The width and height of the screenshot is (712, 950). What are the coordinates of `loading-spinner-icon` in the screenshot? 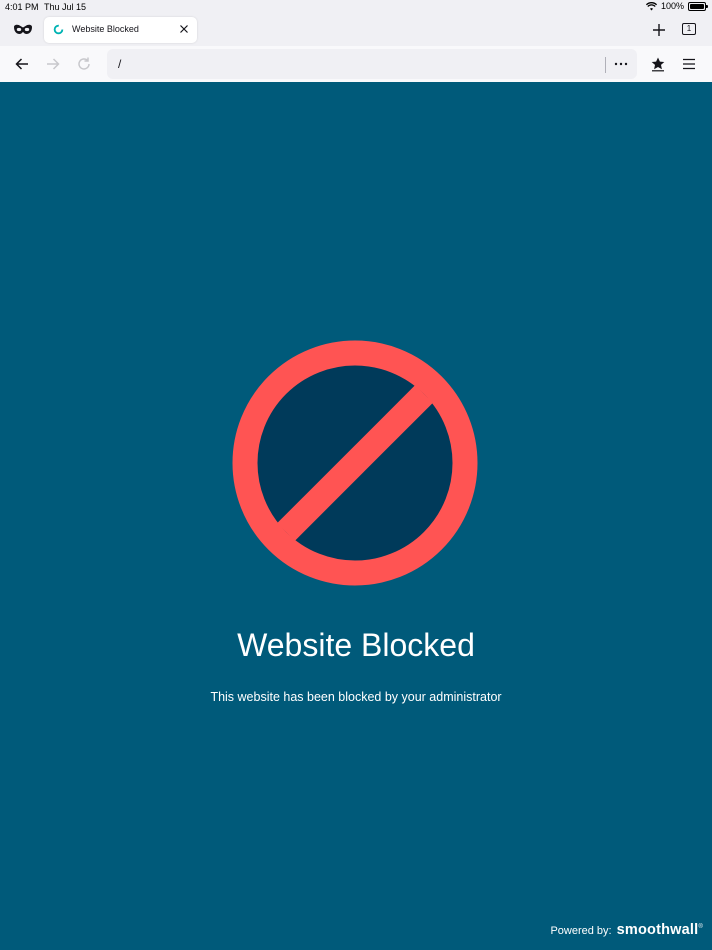 It's located at (58, 29).